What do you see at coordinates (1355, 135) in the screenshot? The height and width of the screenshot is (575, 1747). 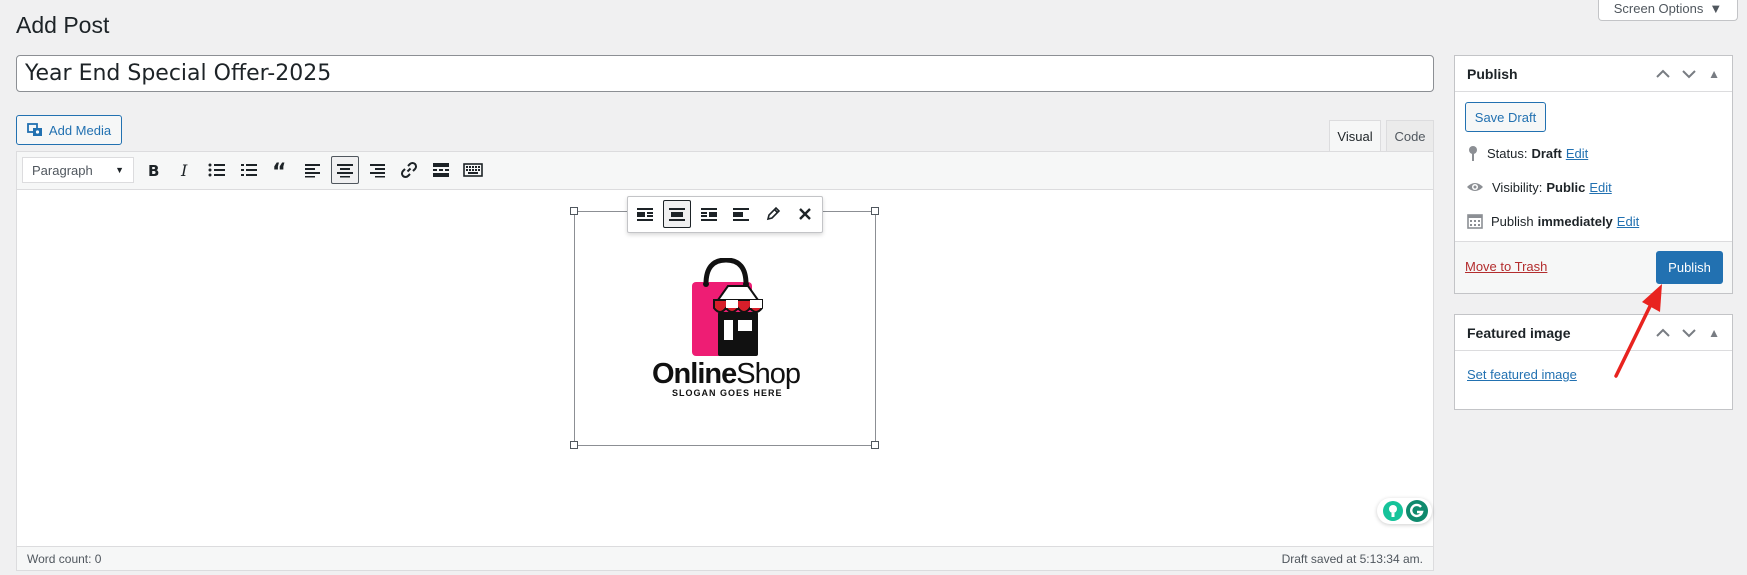 I see `tab-visual: Visual` at bounding box center [1355, 135].